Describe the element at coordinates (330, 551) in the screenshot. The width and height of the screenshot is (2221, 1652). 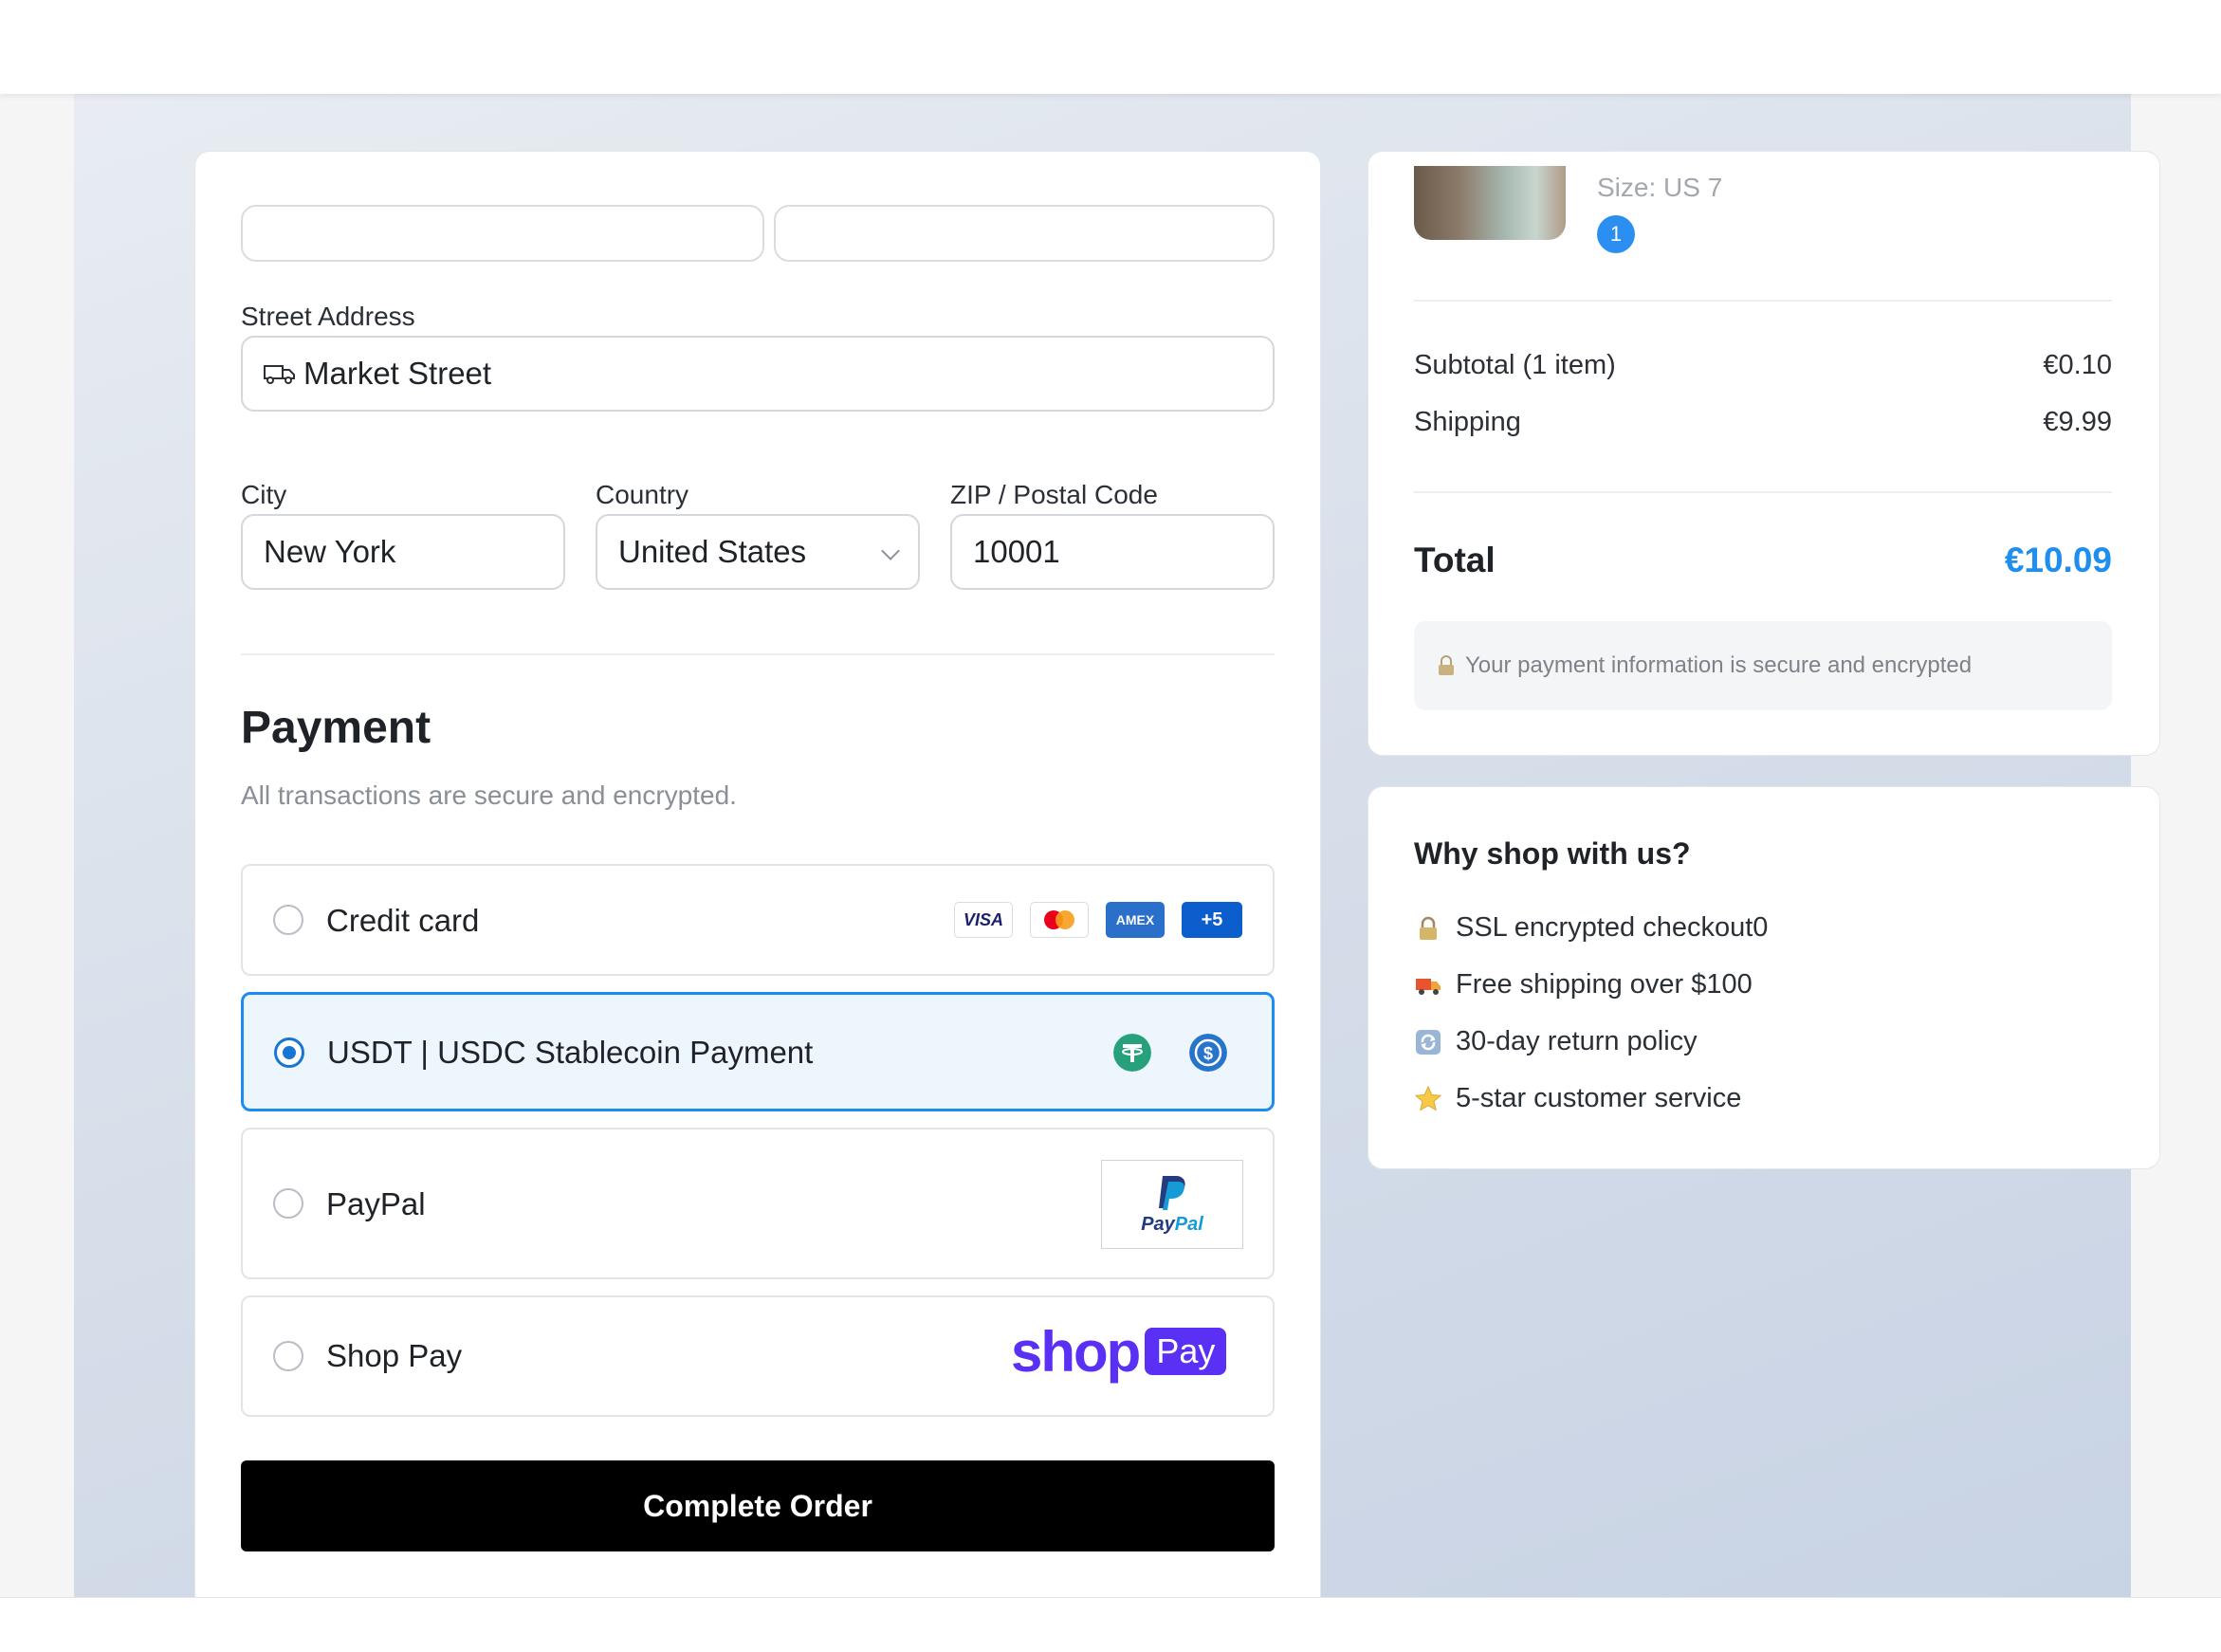
I see `city-value: New York` at that location.